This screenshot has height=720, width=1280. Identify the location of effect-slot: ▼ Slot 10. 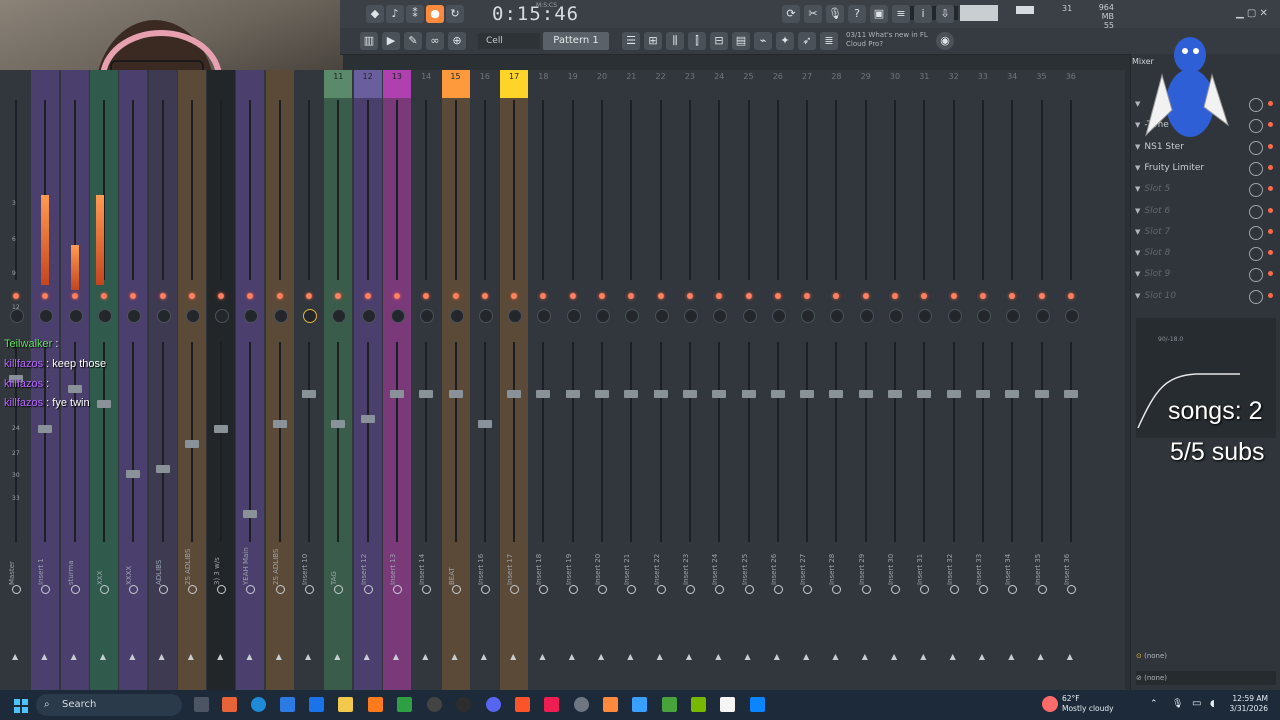
(1205, 296).